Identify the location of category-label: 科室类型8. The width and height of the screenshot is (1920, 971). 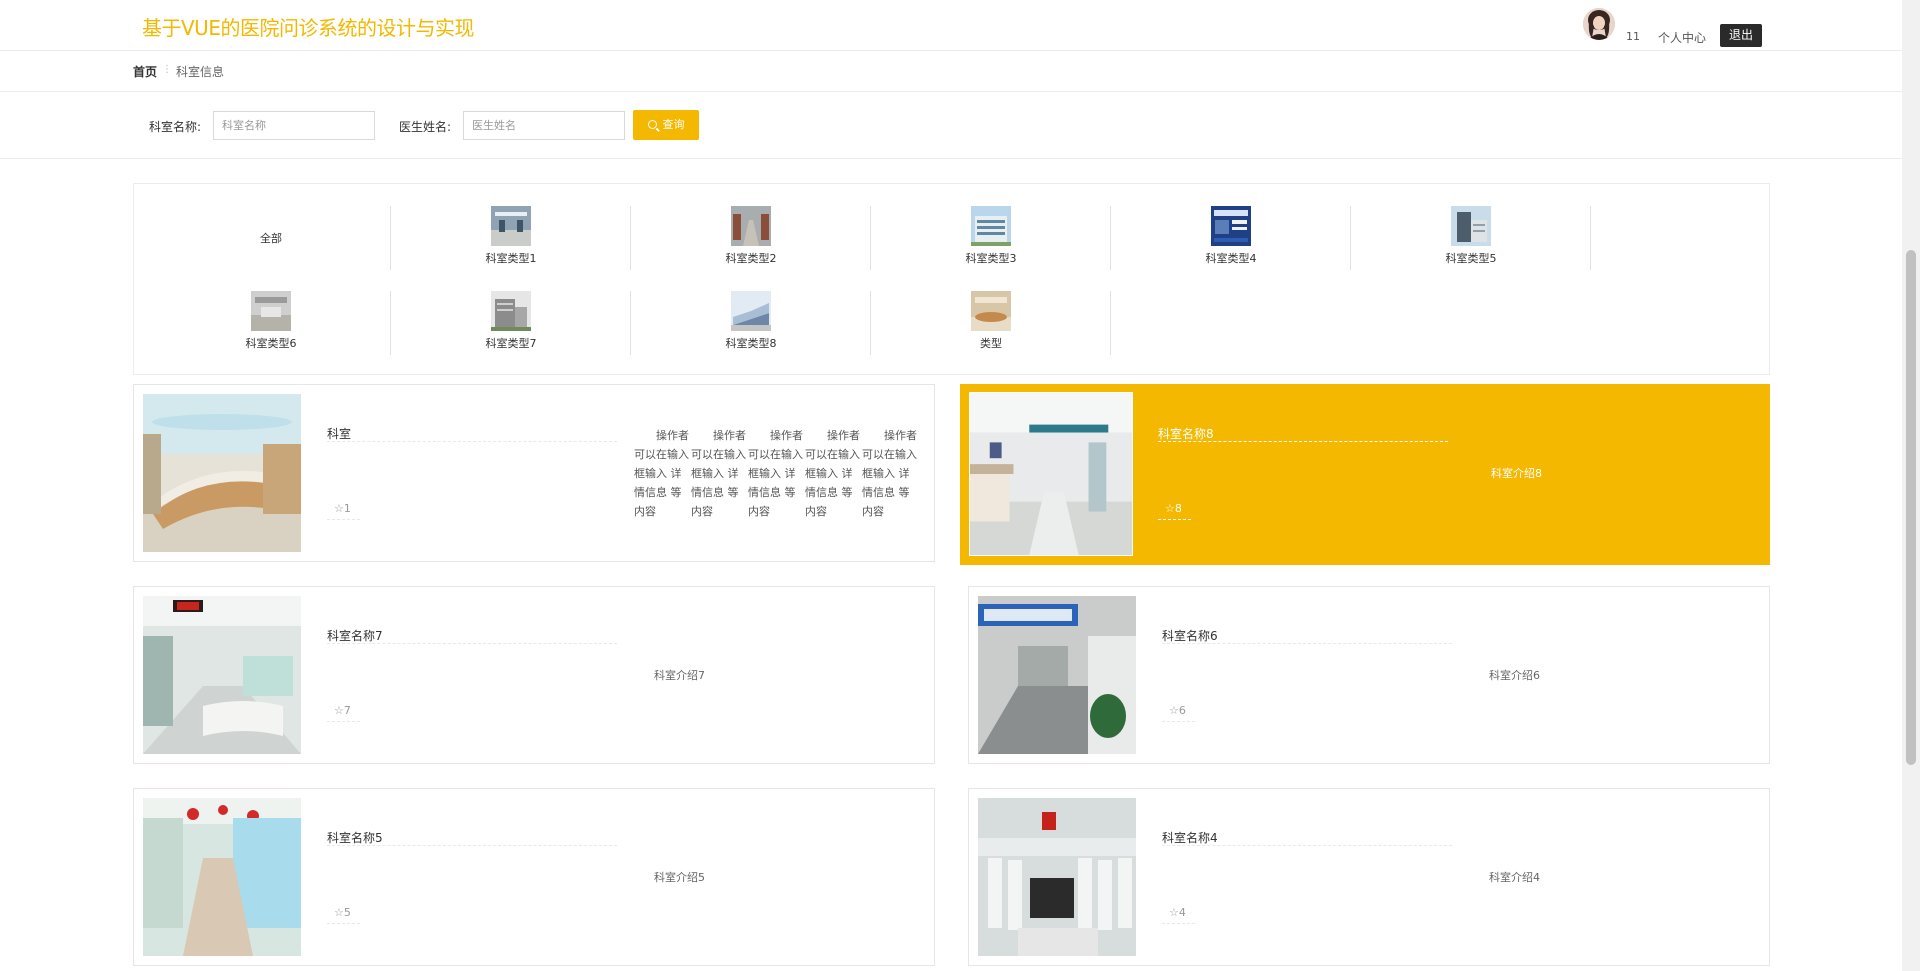
(751, 343).